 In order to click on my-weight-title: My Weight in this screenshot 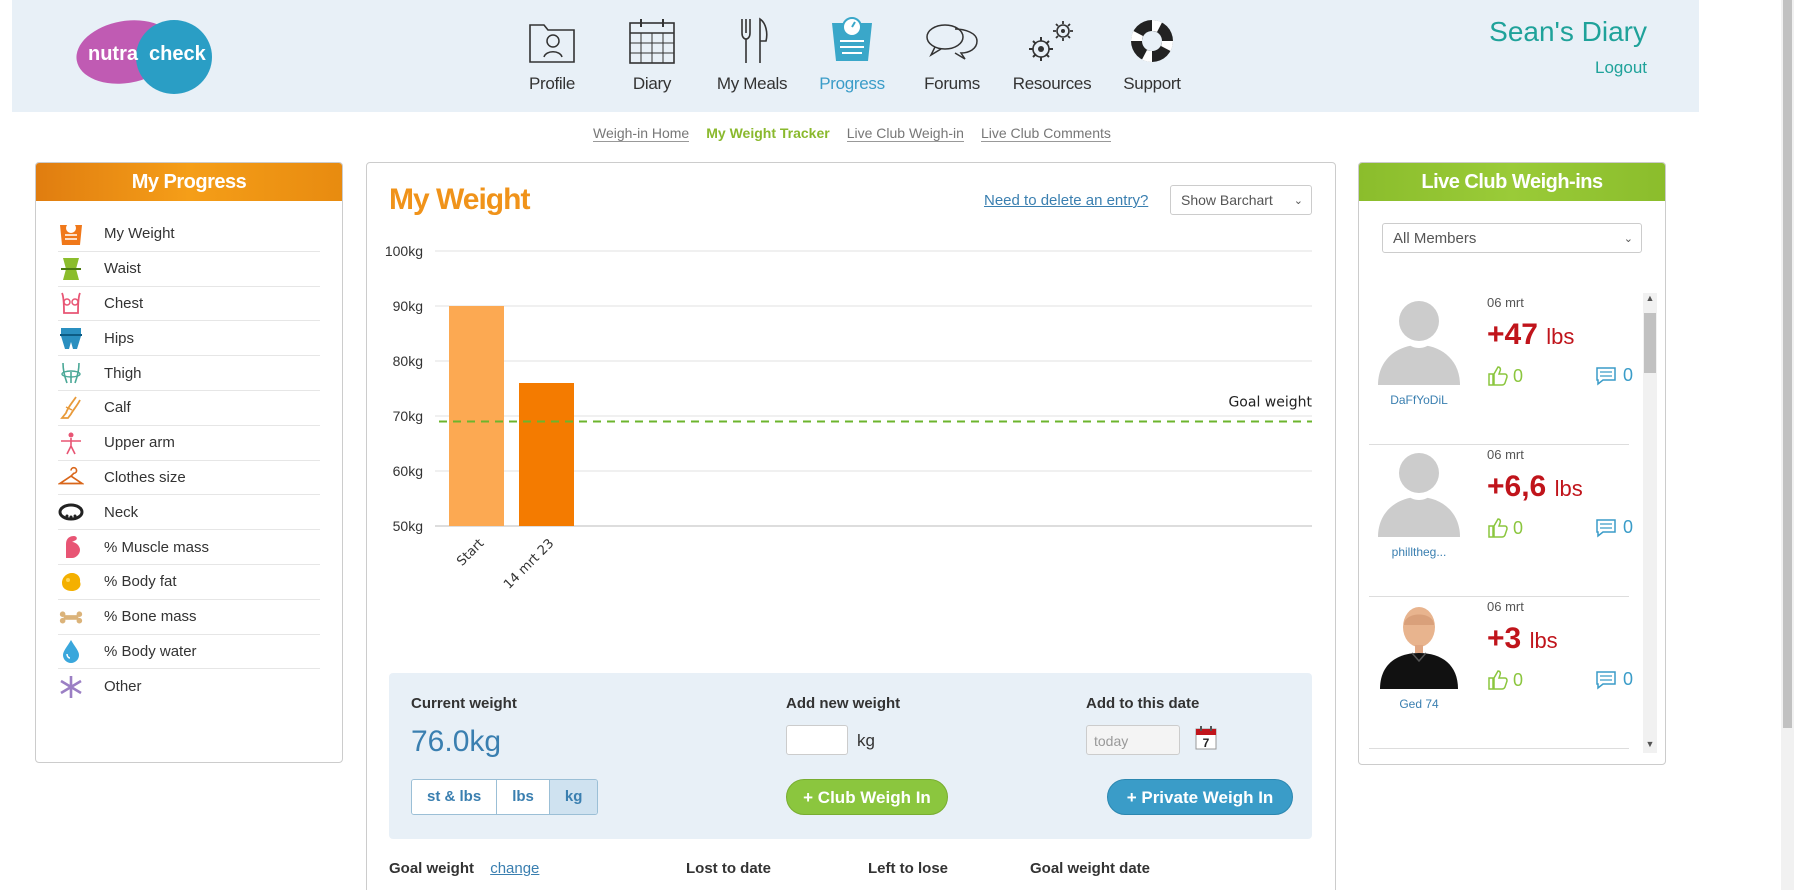, I will do `click(459, 199)`.